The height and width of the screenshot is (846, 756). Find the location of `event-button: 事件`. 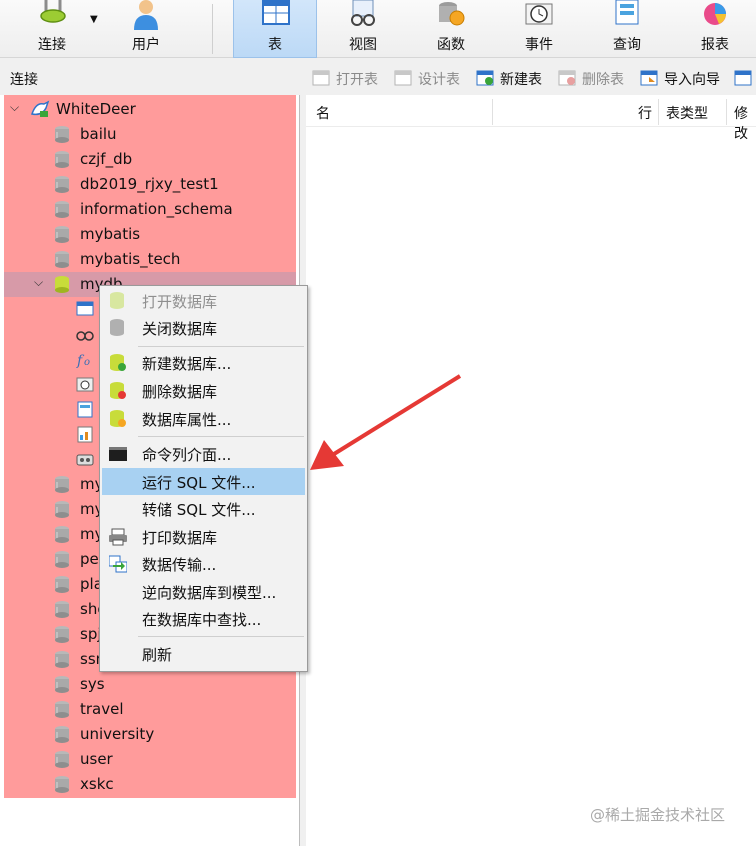

event-button: 事件 is located at coordinates (539, 29).